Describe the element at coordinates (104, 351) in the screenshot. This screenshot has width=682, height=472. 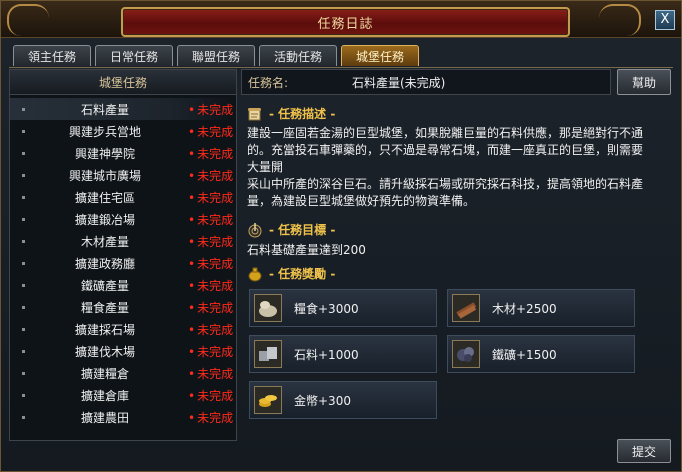
I see `quest-name: 擴建伐木場` at that location.